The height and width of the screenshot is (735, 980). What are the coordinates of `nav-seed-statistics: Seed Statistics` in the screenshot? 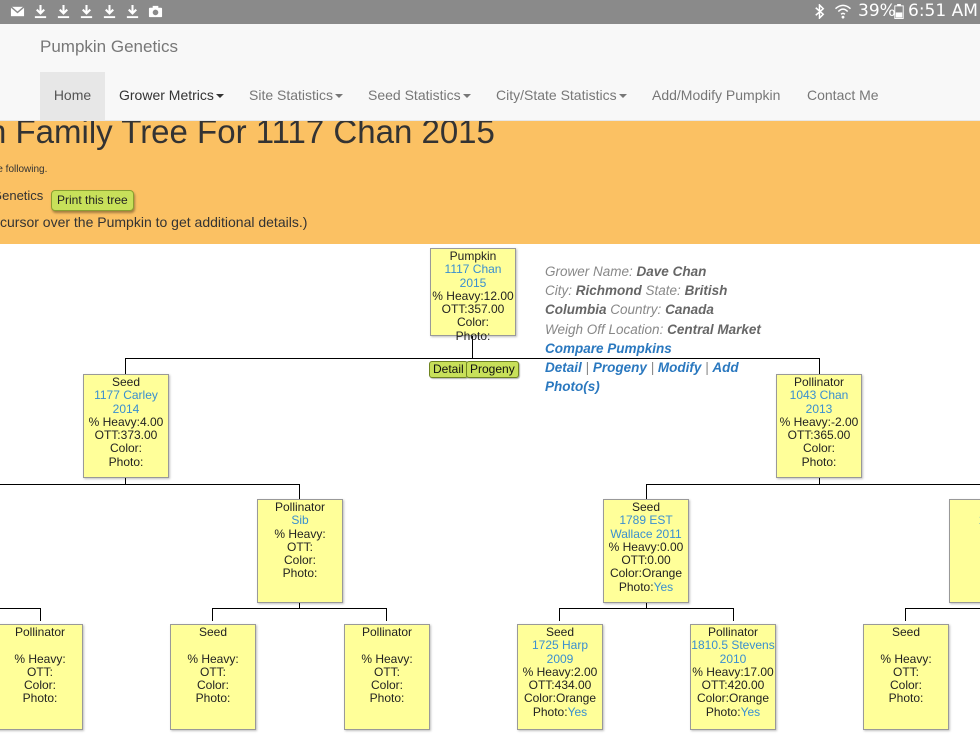 It's located at (419, 96).